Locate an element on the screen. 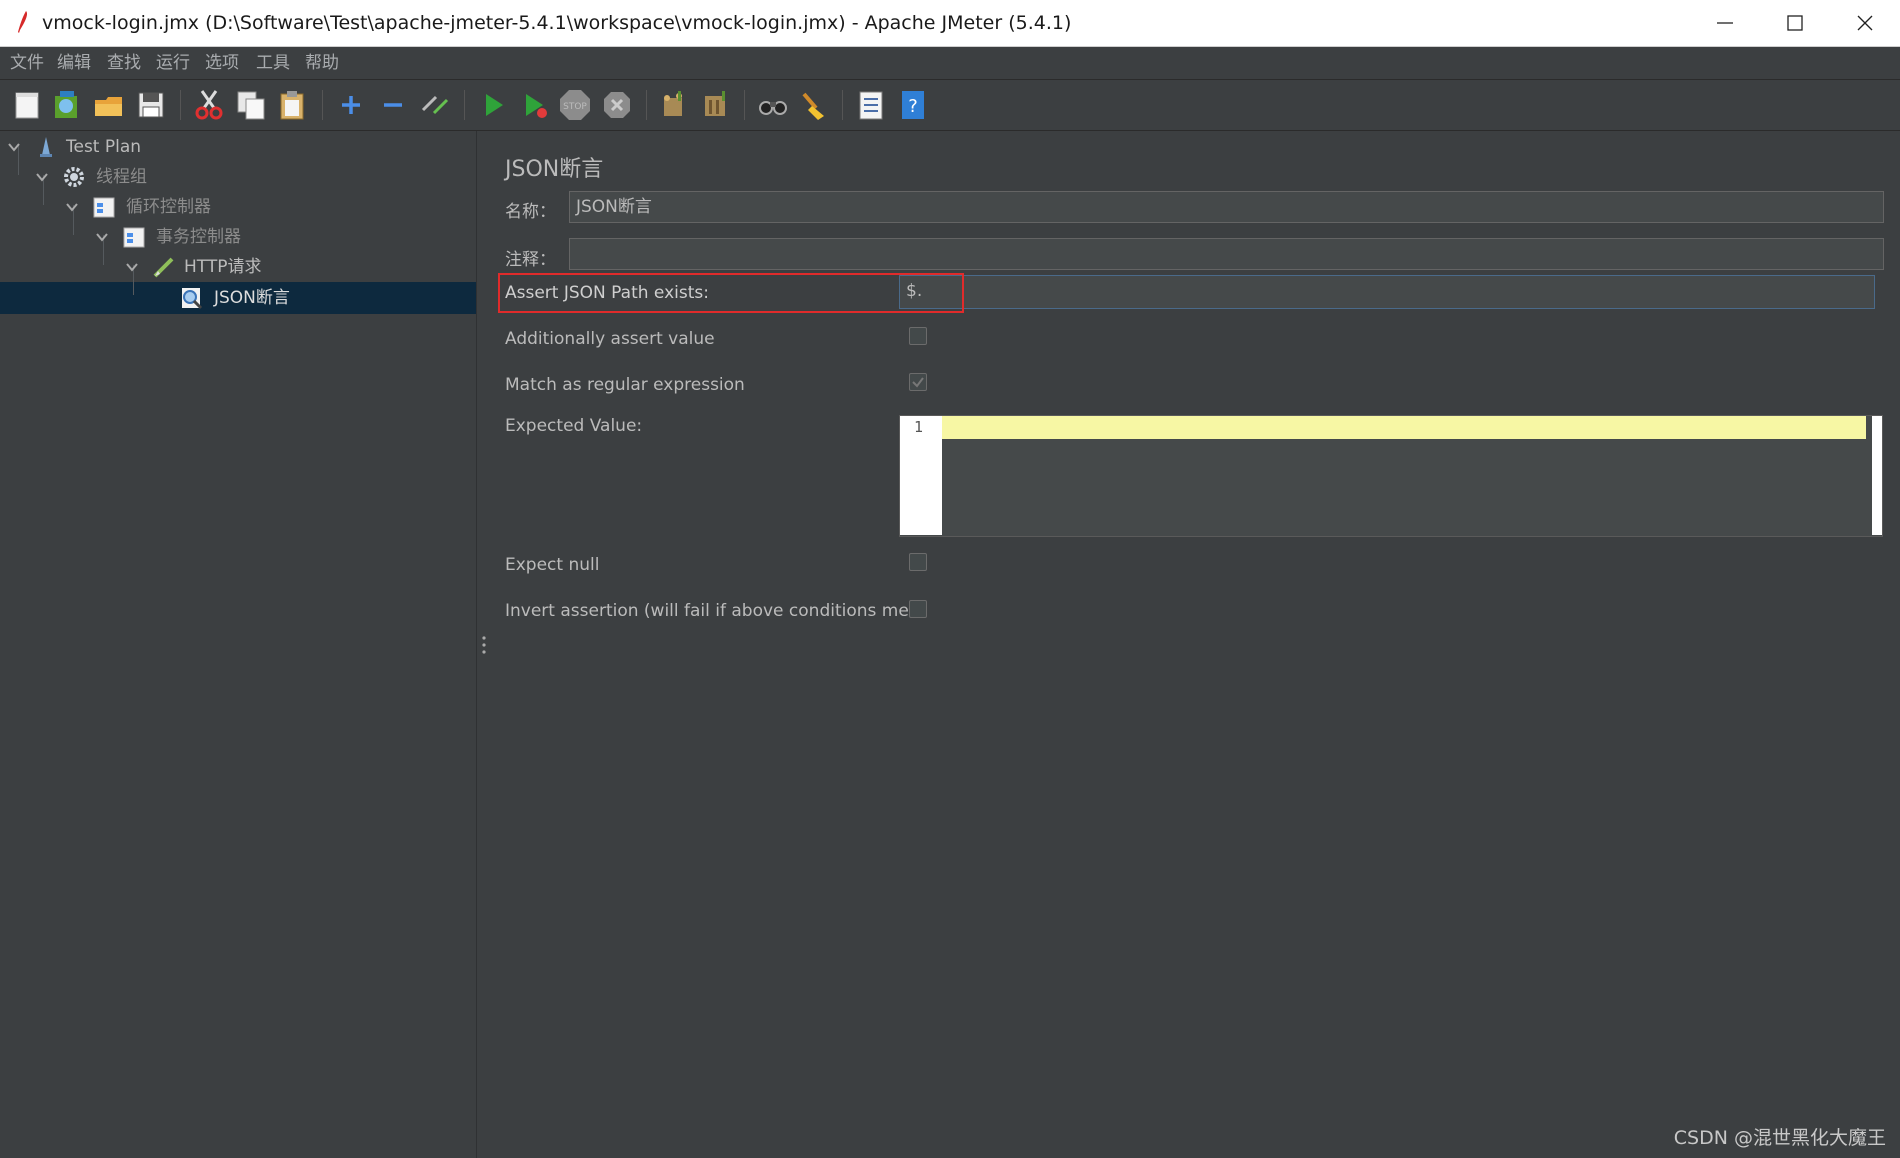 This screenshot has width=1900, height=1158. menu-edit: 编辑 is located at coordinates (74, 63).